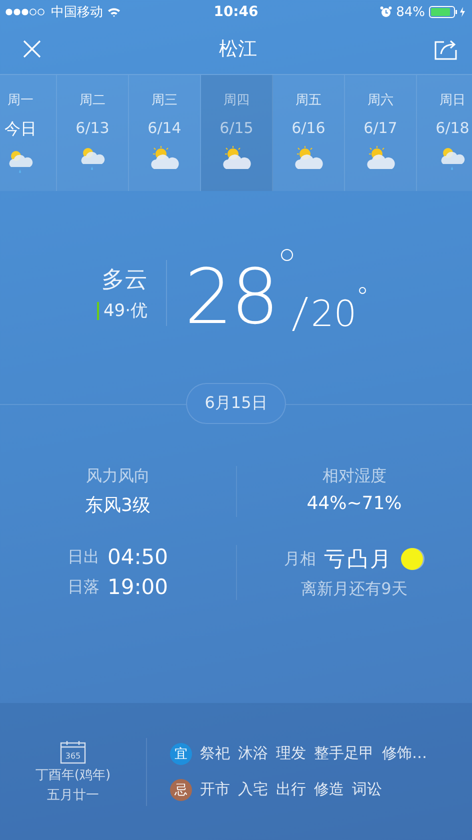 This screenshot has height=840, width=472. Describe the element at coordinates (253, 753) in the screenshot. I see `almanac-activity: 沐浴` at that location.